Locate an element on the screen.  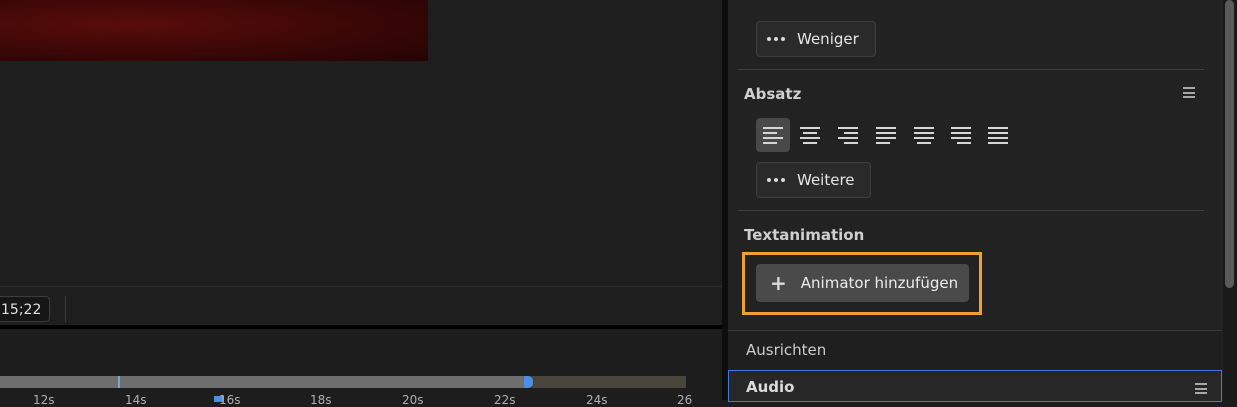
align-center-button is located at coordinates (810, 135).